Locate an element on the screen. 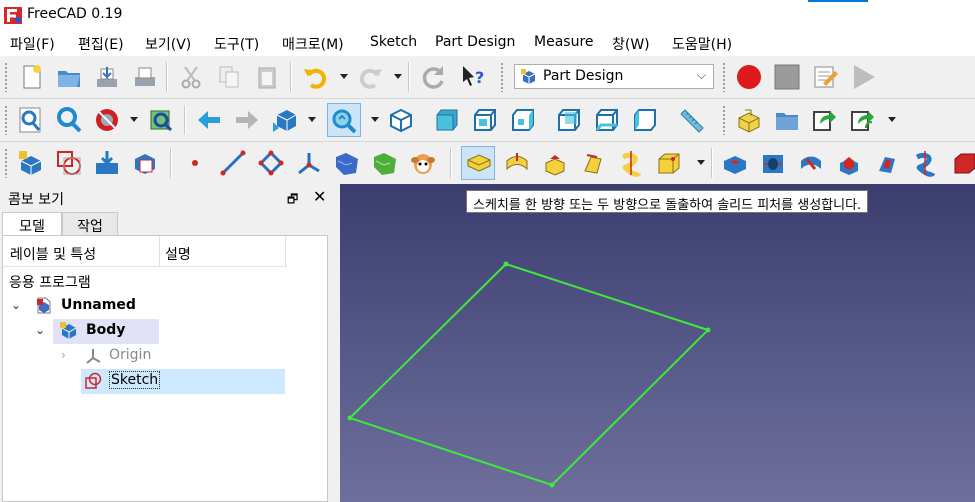 This screenshot has height=502, width=975. fit-all-button is located at coordinates (31, 120).